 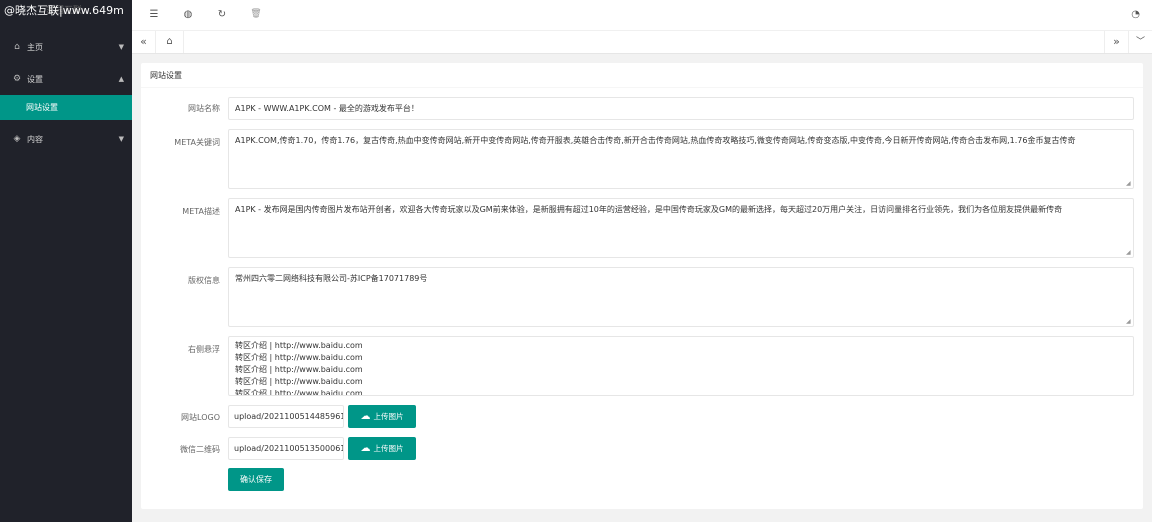 What do you see at coordinates (256, 14) in the screenshot?
I see `trash-icon: 🗑` at bounding box center [256, 14].